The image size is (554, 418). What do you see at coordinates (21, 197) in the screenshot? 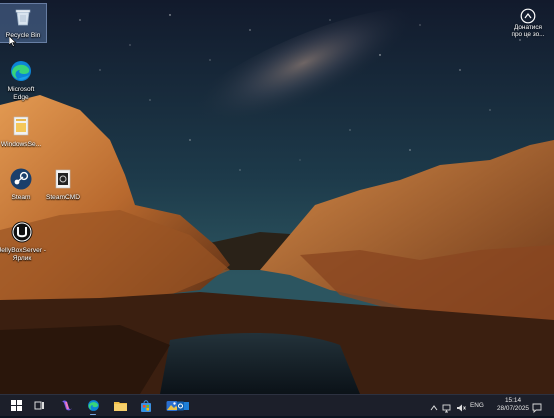
I see `desktop-icon-label: Steam` at bounding box center [21, 197].